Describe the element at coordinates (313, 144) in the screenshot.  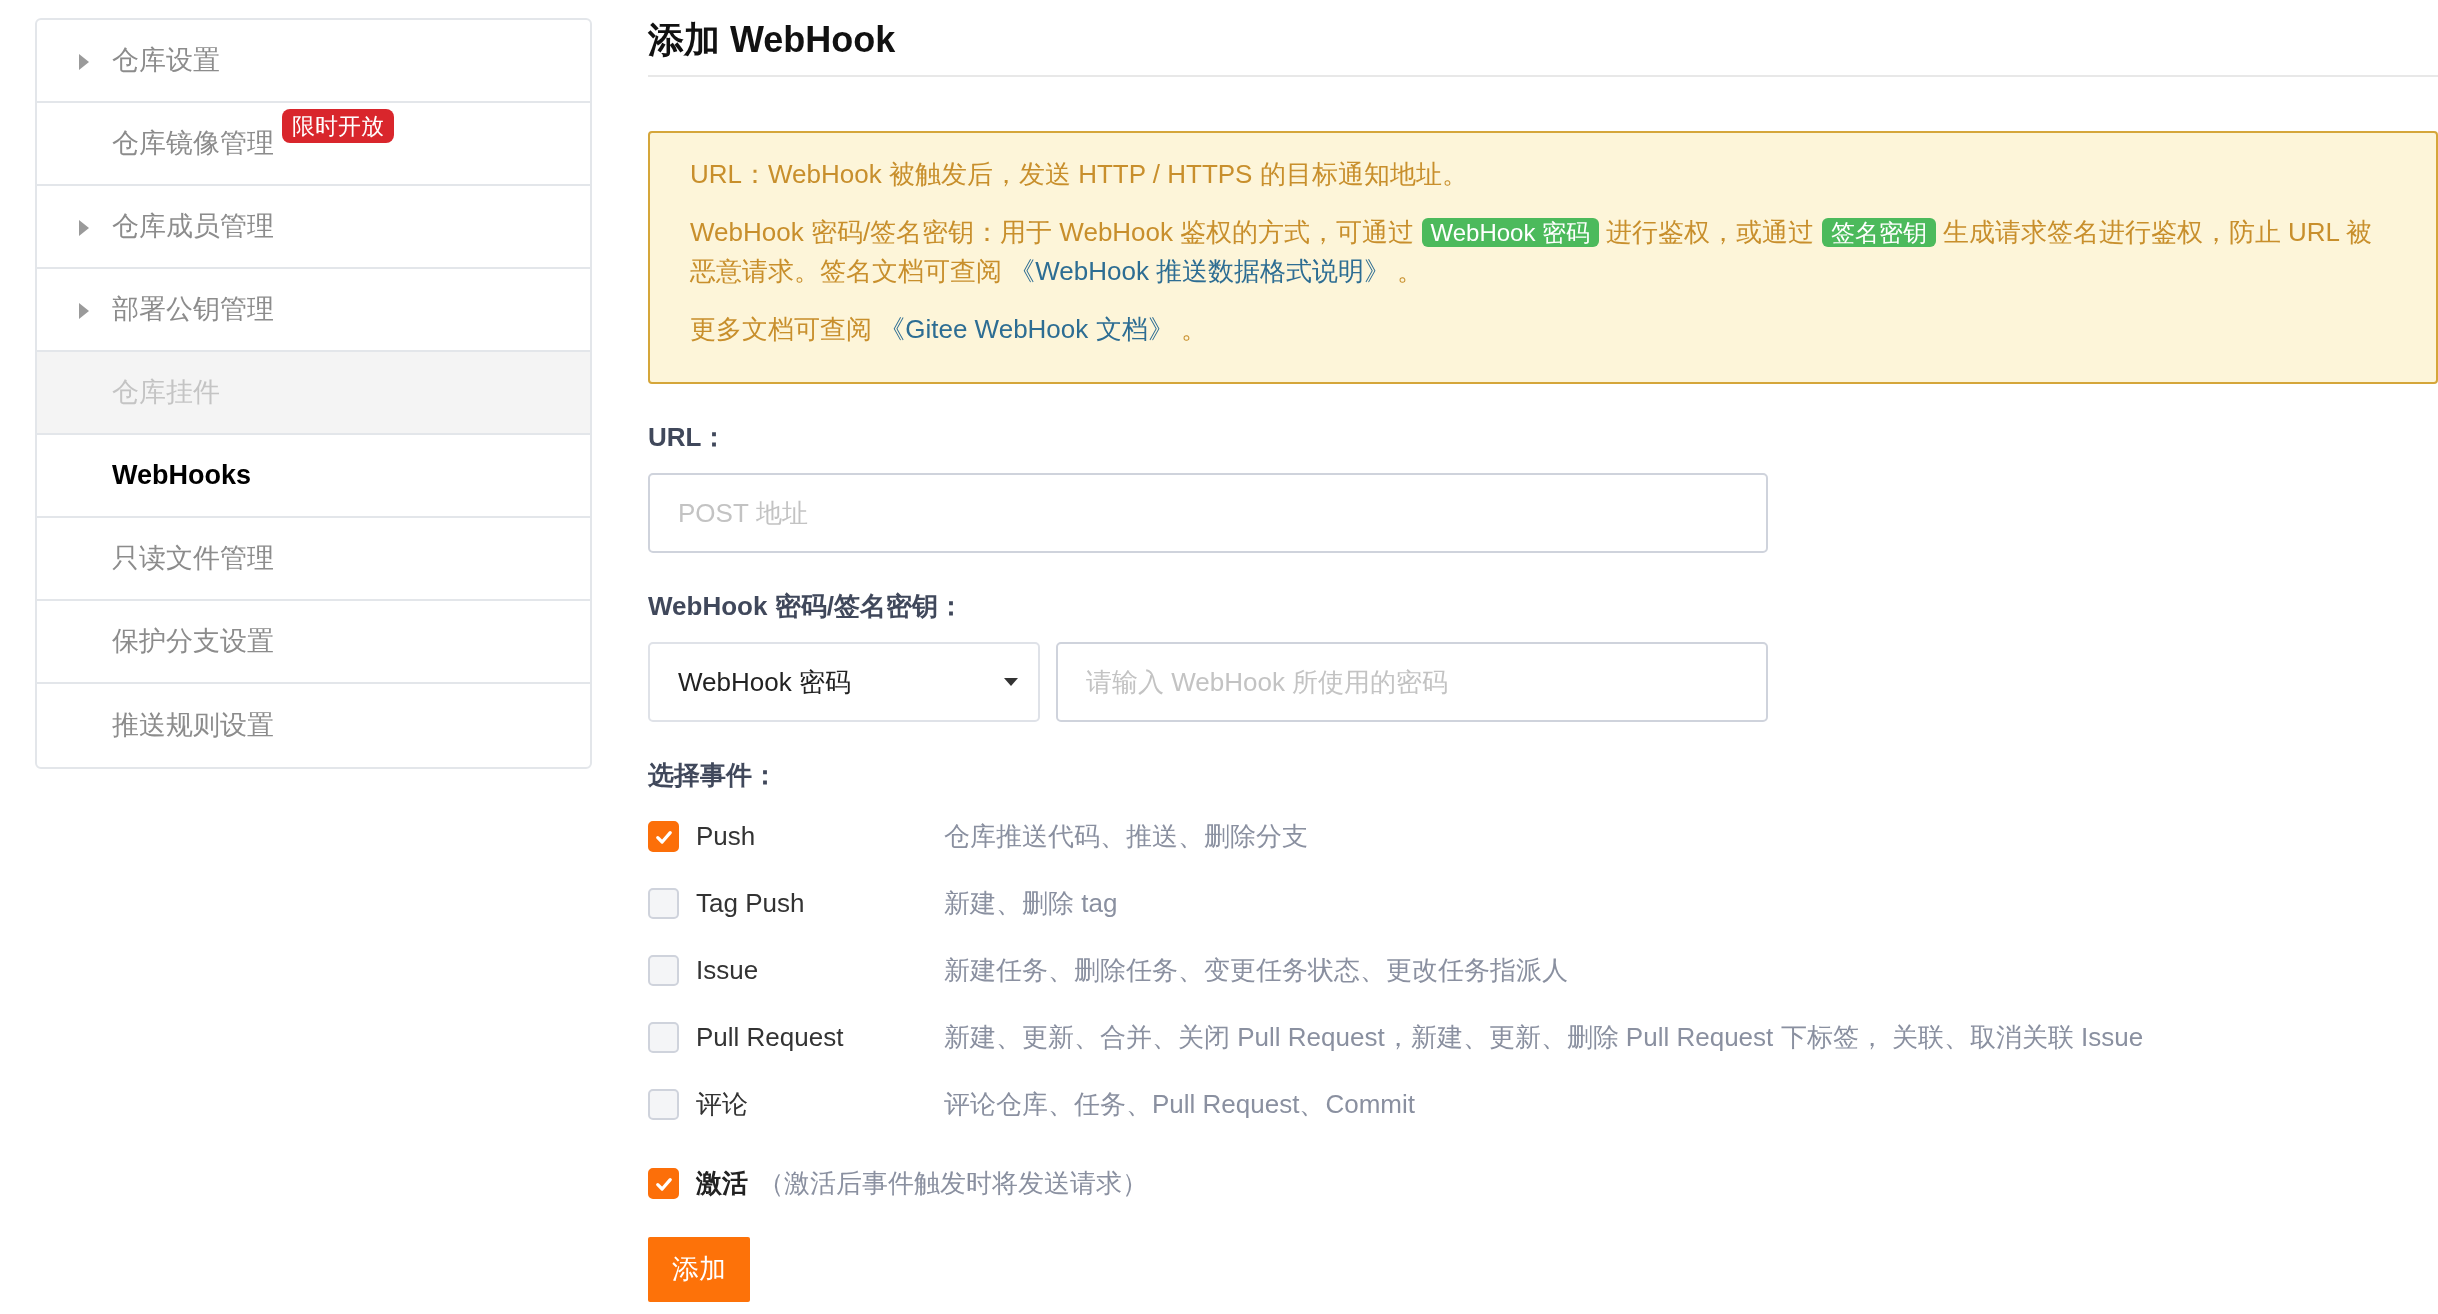
I see `sidebar-item: 仓库镜像管理 限时开放` at that location.